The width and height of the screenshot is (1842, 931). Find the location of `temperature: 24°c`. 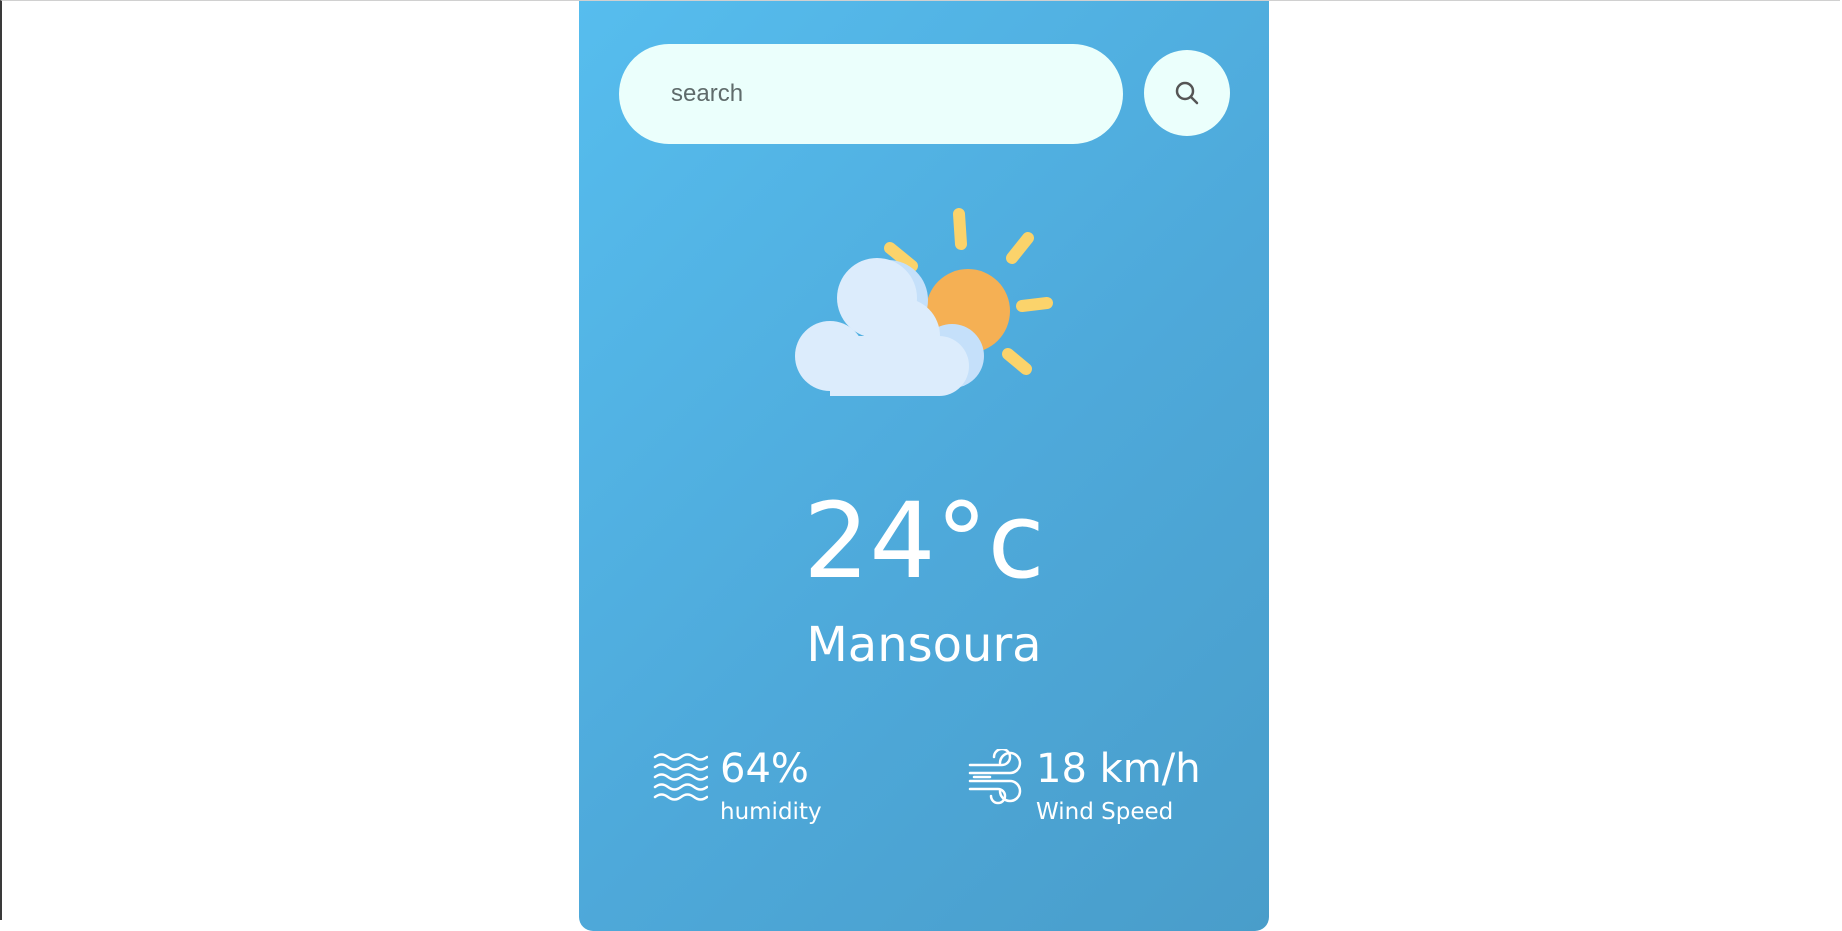

temperature: 24°c is located at coordinates (924, 541).